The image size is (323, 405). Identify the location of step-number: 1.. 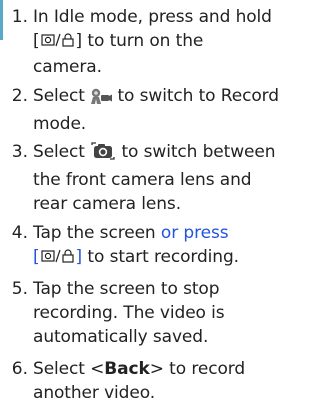
(19, 17).